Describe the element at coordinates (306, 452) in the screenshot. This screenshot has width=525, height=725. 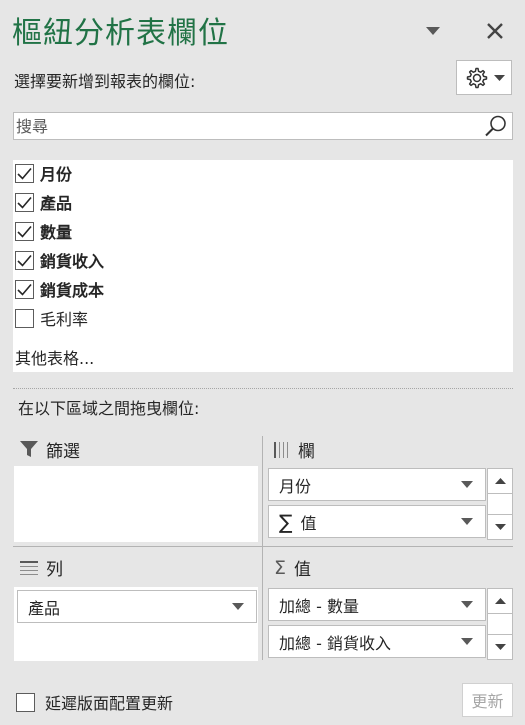
I see `columns-area-label: 欄` at that location.